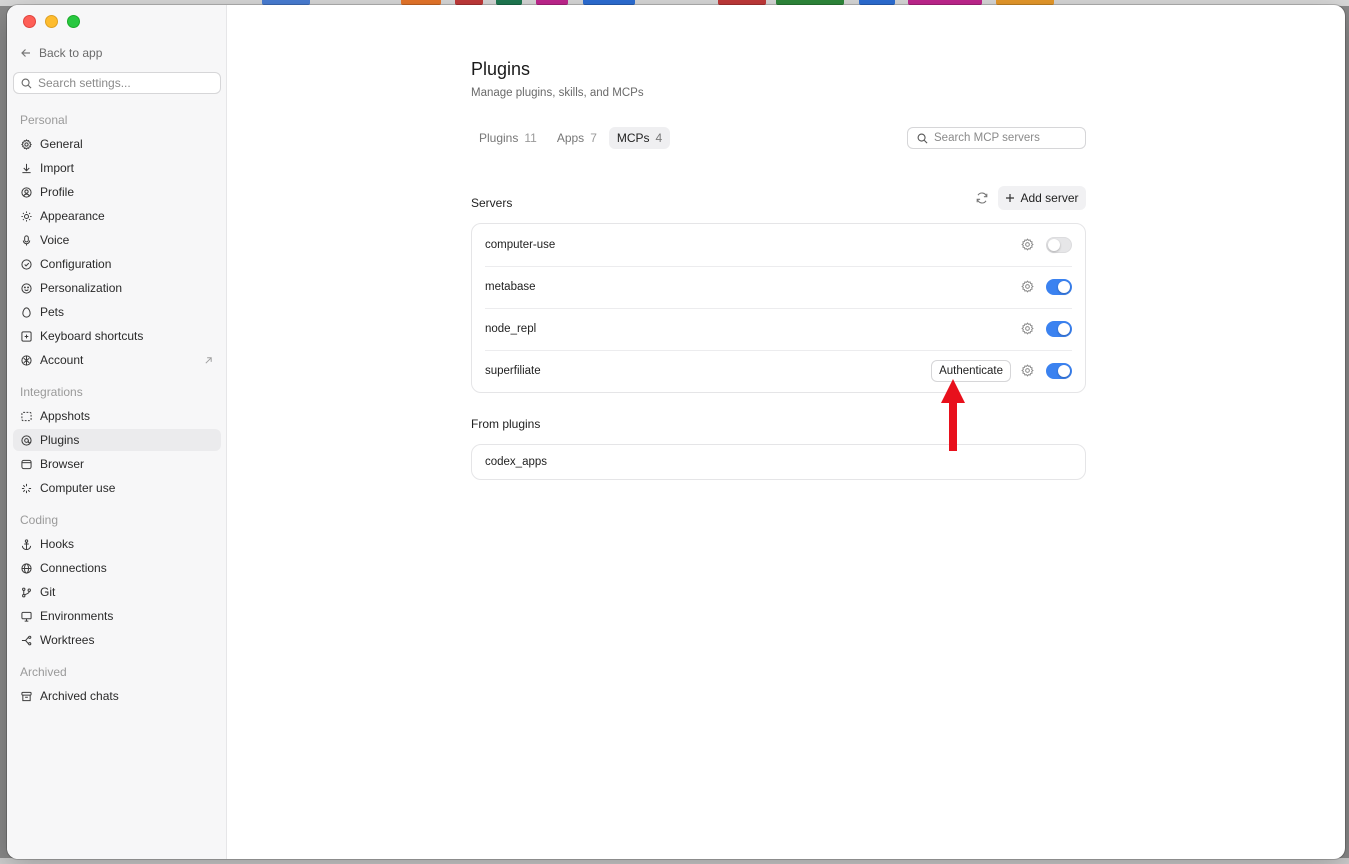 The height and width of the screenshot is (864, 1349). Describe the element at coordinates (26, 416) in the screenshot. I see `screenshot-icon` at that location.